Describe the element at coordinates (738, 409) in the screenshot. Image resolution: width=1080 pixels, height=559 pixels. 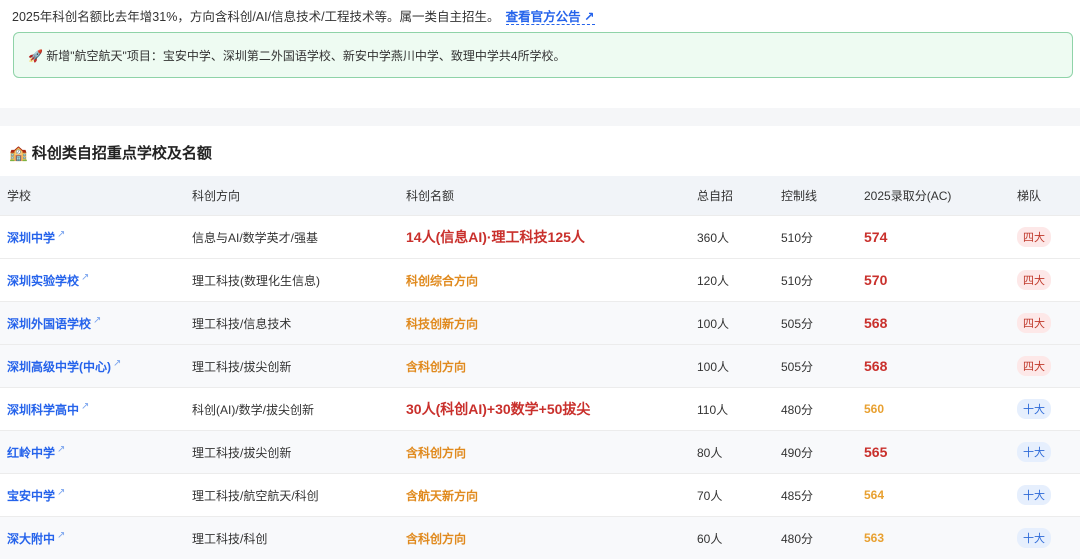
I see `total-cell: 110人` at that location.